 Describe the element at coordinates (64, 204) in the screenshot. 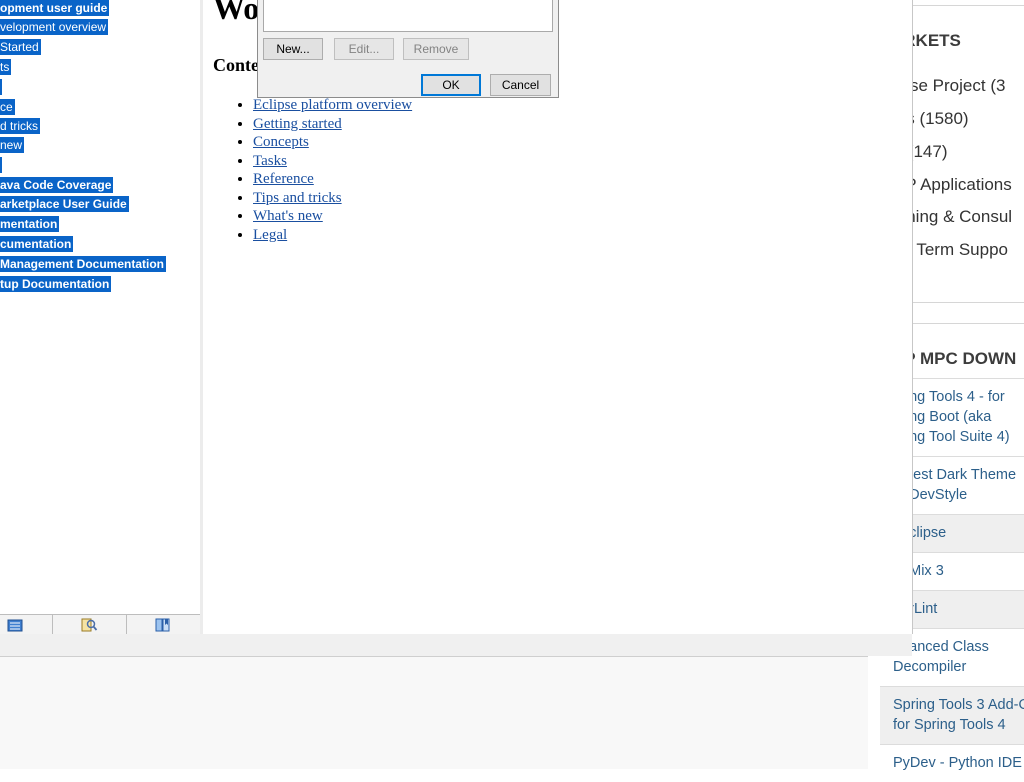

I see `toc-item: arketplace User Guide` at that location.